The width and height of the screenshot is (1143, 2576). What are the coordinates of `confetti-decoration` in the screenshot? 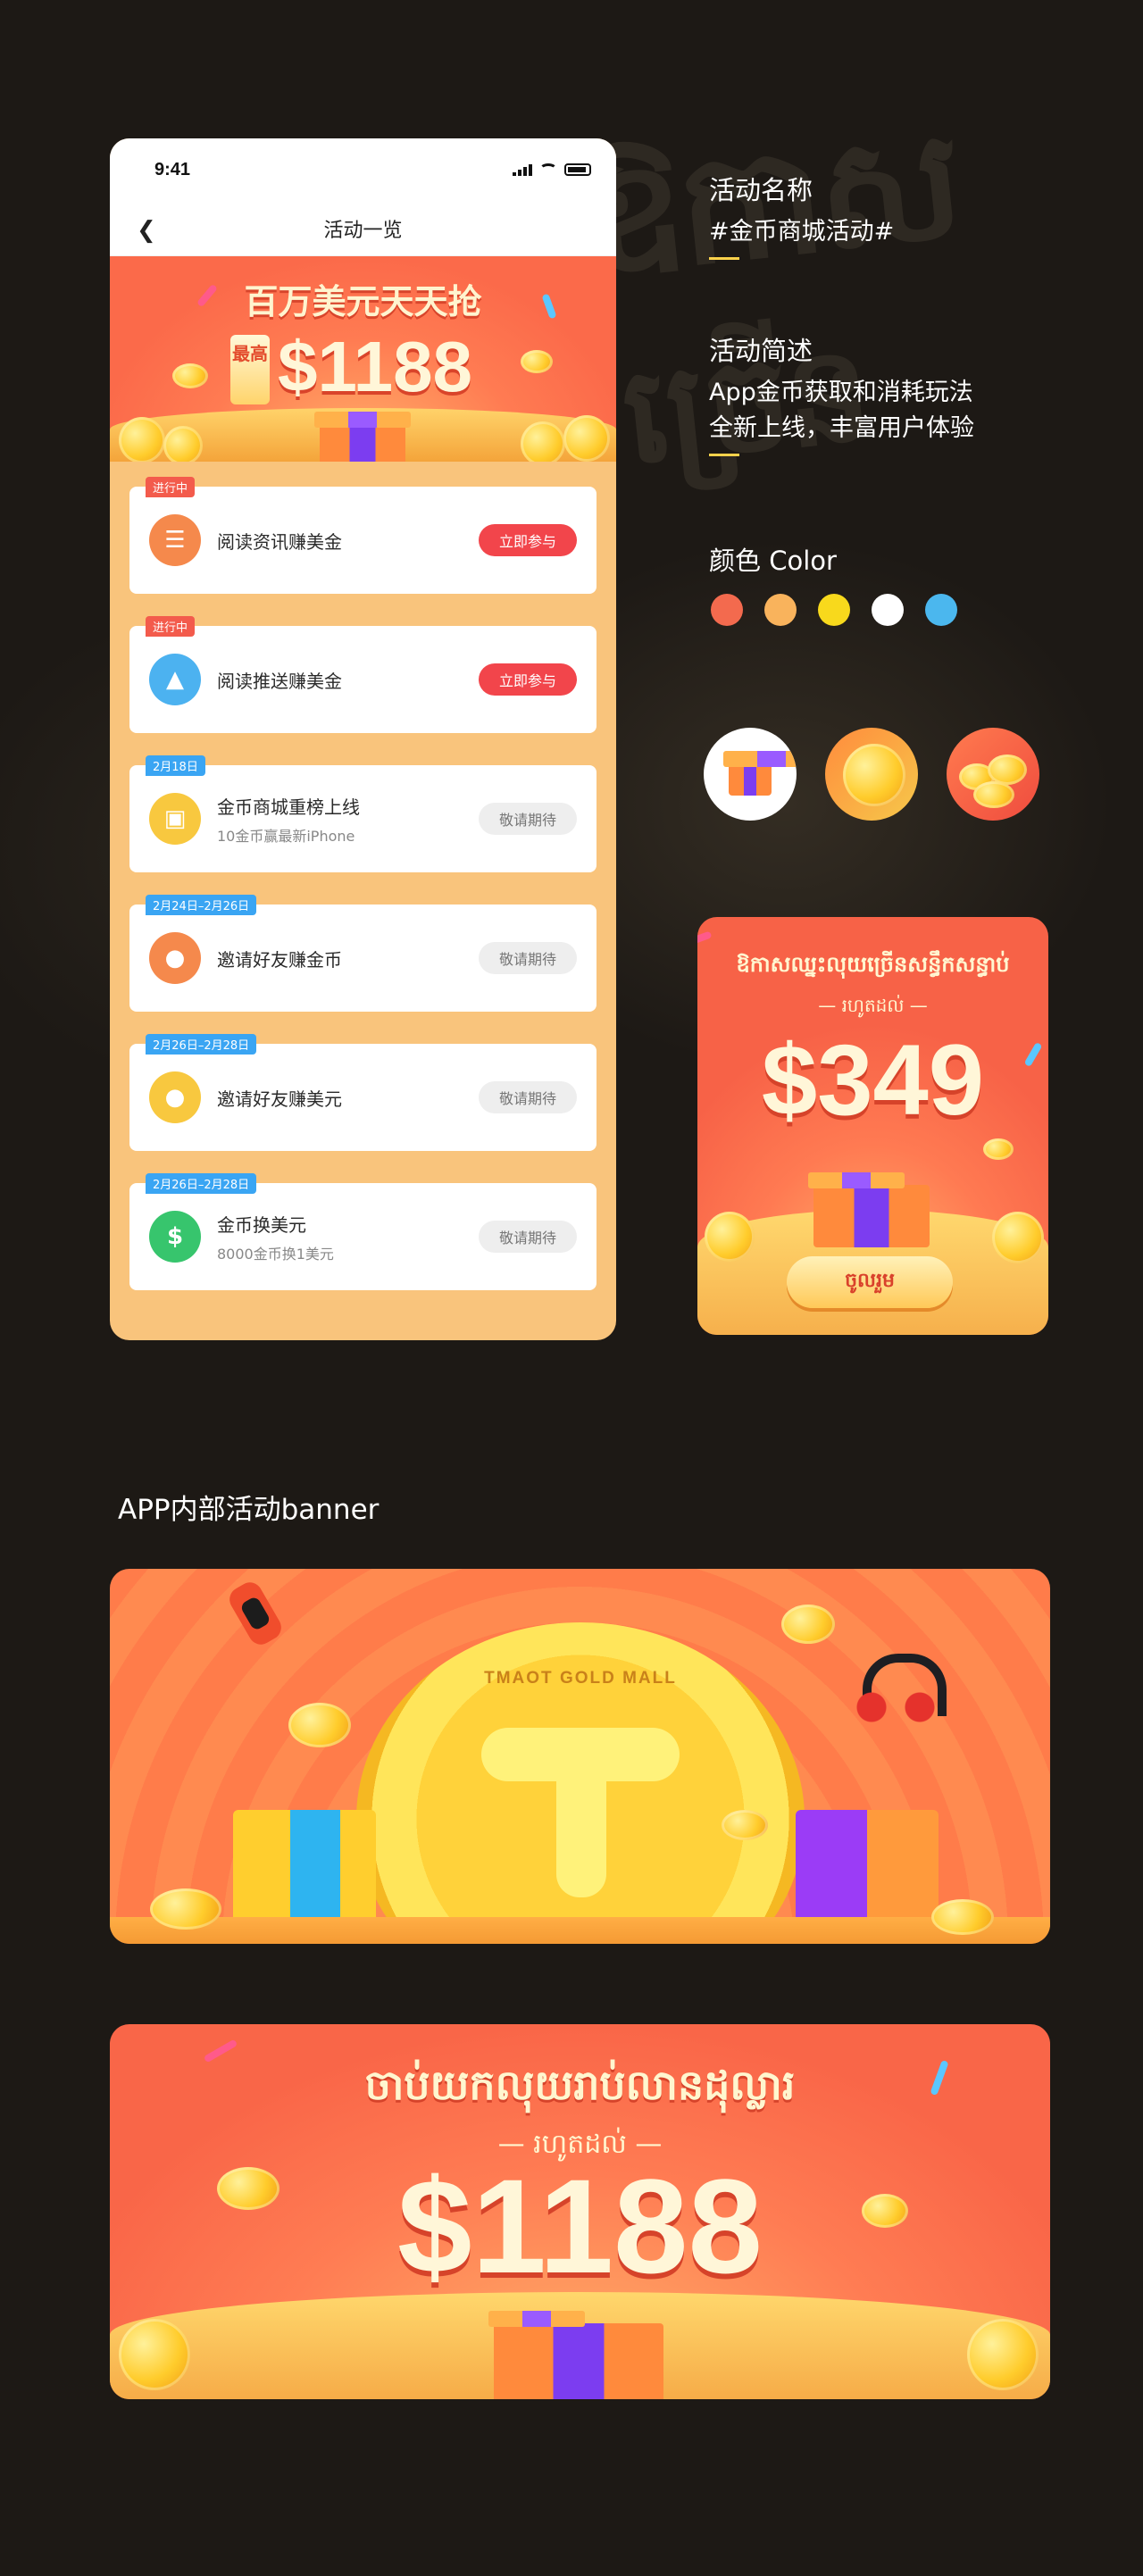 It's located at (705, 938).